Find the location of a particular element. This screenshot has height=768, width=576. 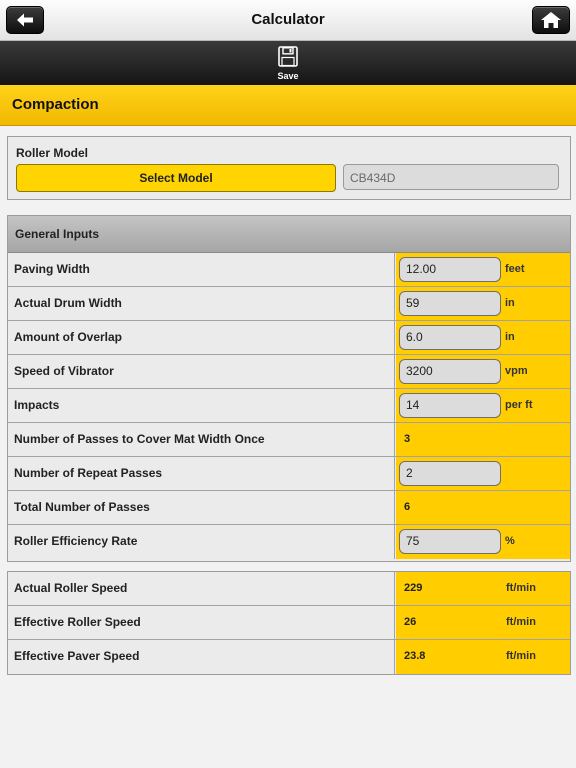

impacts-row: Impacts 14 per ft is located at coordinates (289, 406).